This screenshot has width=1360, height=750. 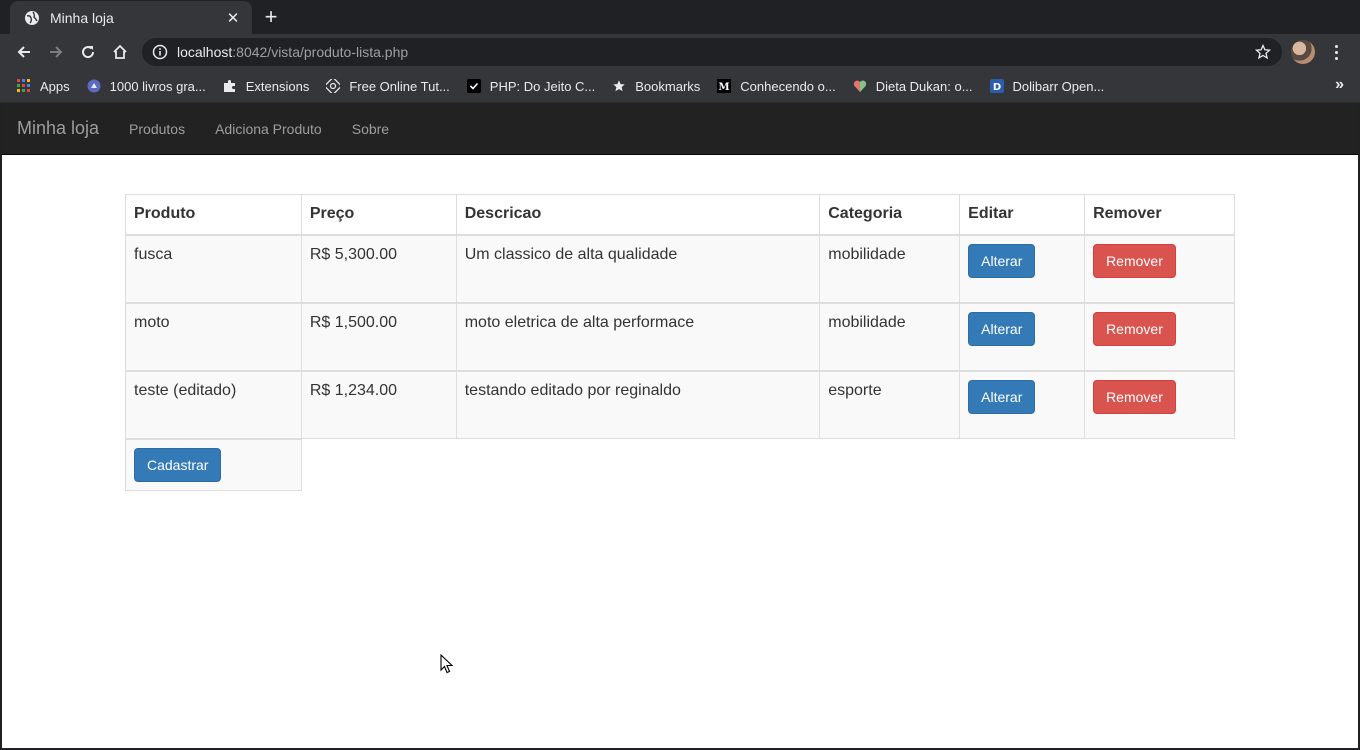 What do you see at coordinates (638, 336) in the screenshot?
I see `cell-descricao: moto eletrica de alta performace` at bounding box center [638, 336].